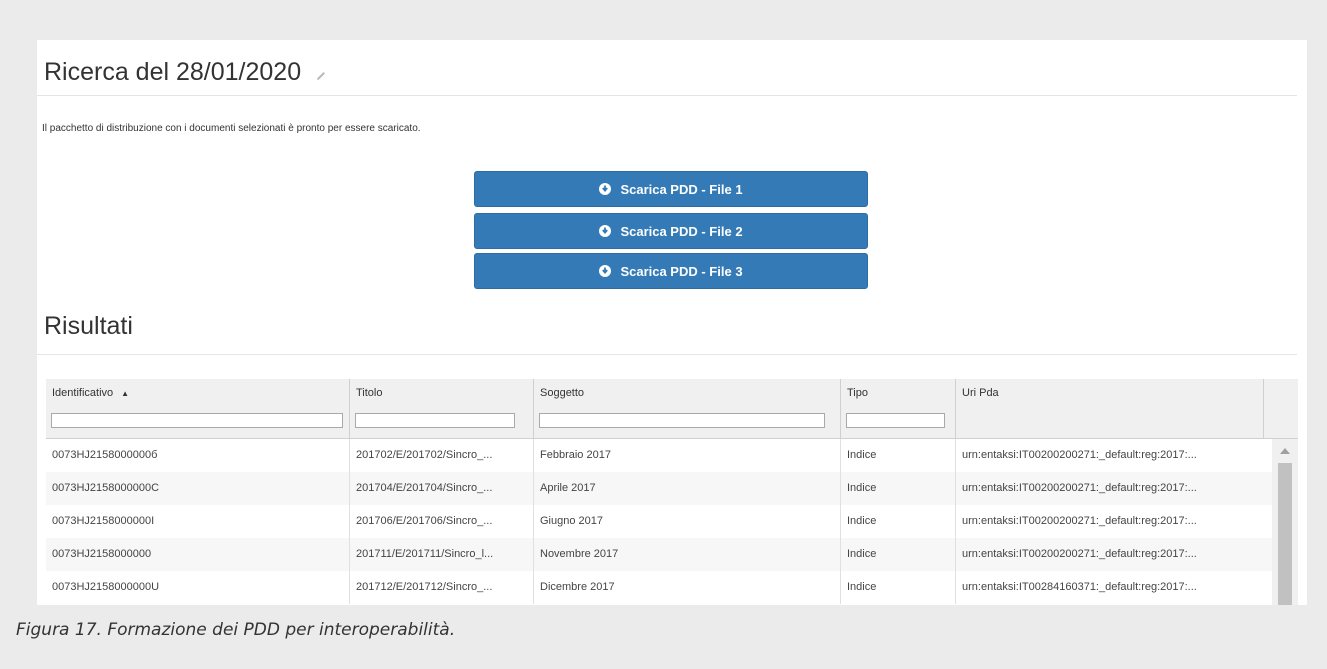  I want to click on column-label: Uri Pda, so click(980, 393).